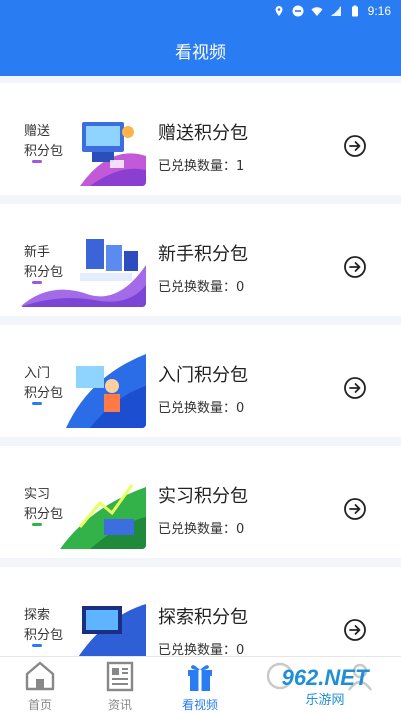 This screenshot has height=714, width=401. Describe the element at coordinates (279, 11) in the screenshot. I see `location-icon` at that location.